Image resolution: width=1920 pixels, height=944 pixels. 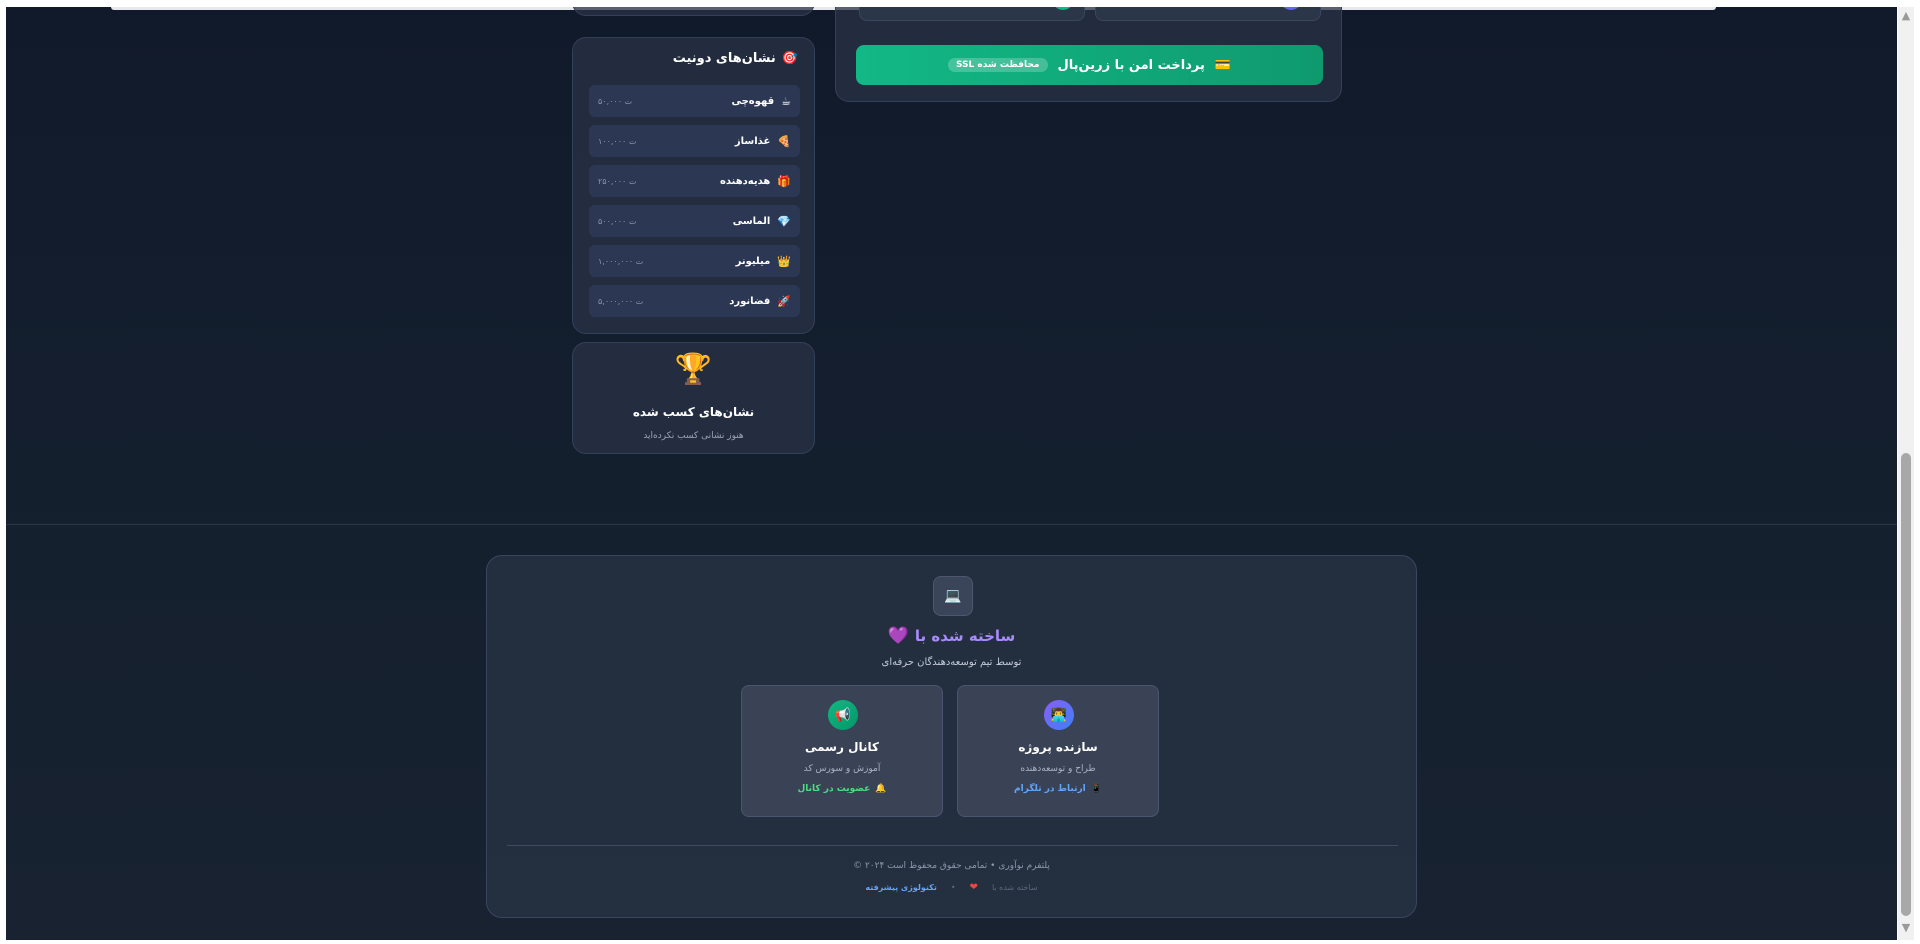 I want to click on creator-title: سازنده پروژه, so click(x=1058, y=747).